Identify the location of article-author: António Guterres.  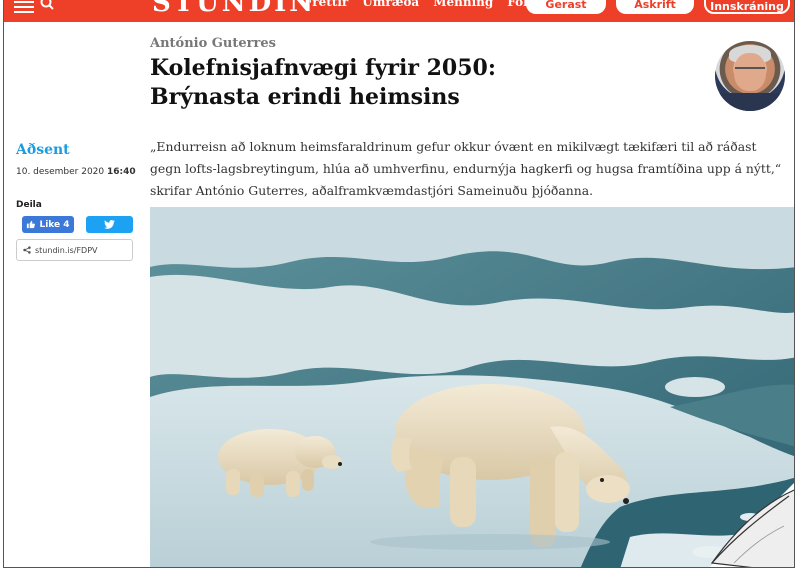
(213, 43).